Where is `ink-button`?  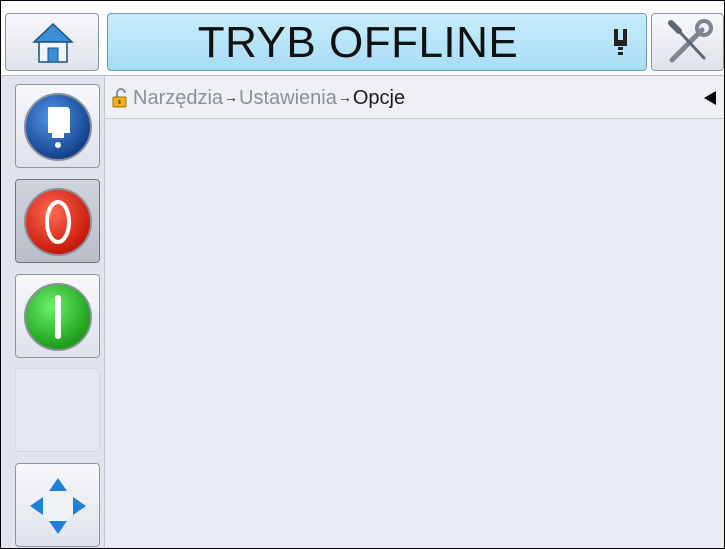 ink-button is located at coordinates (57, 126).